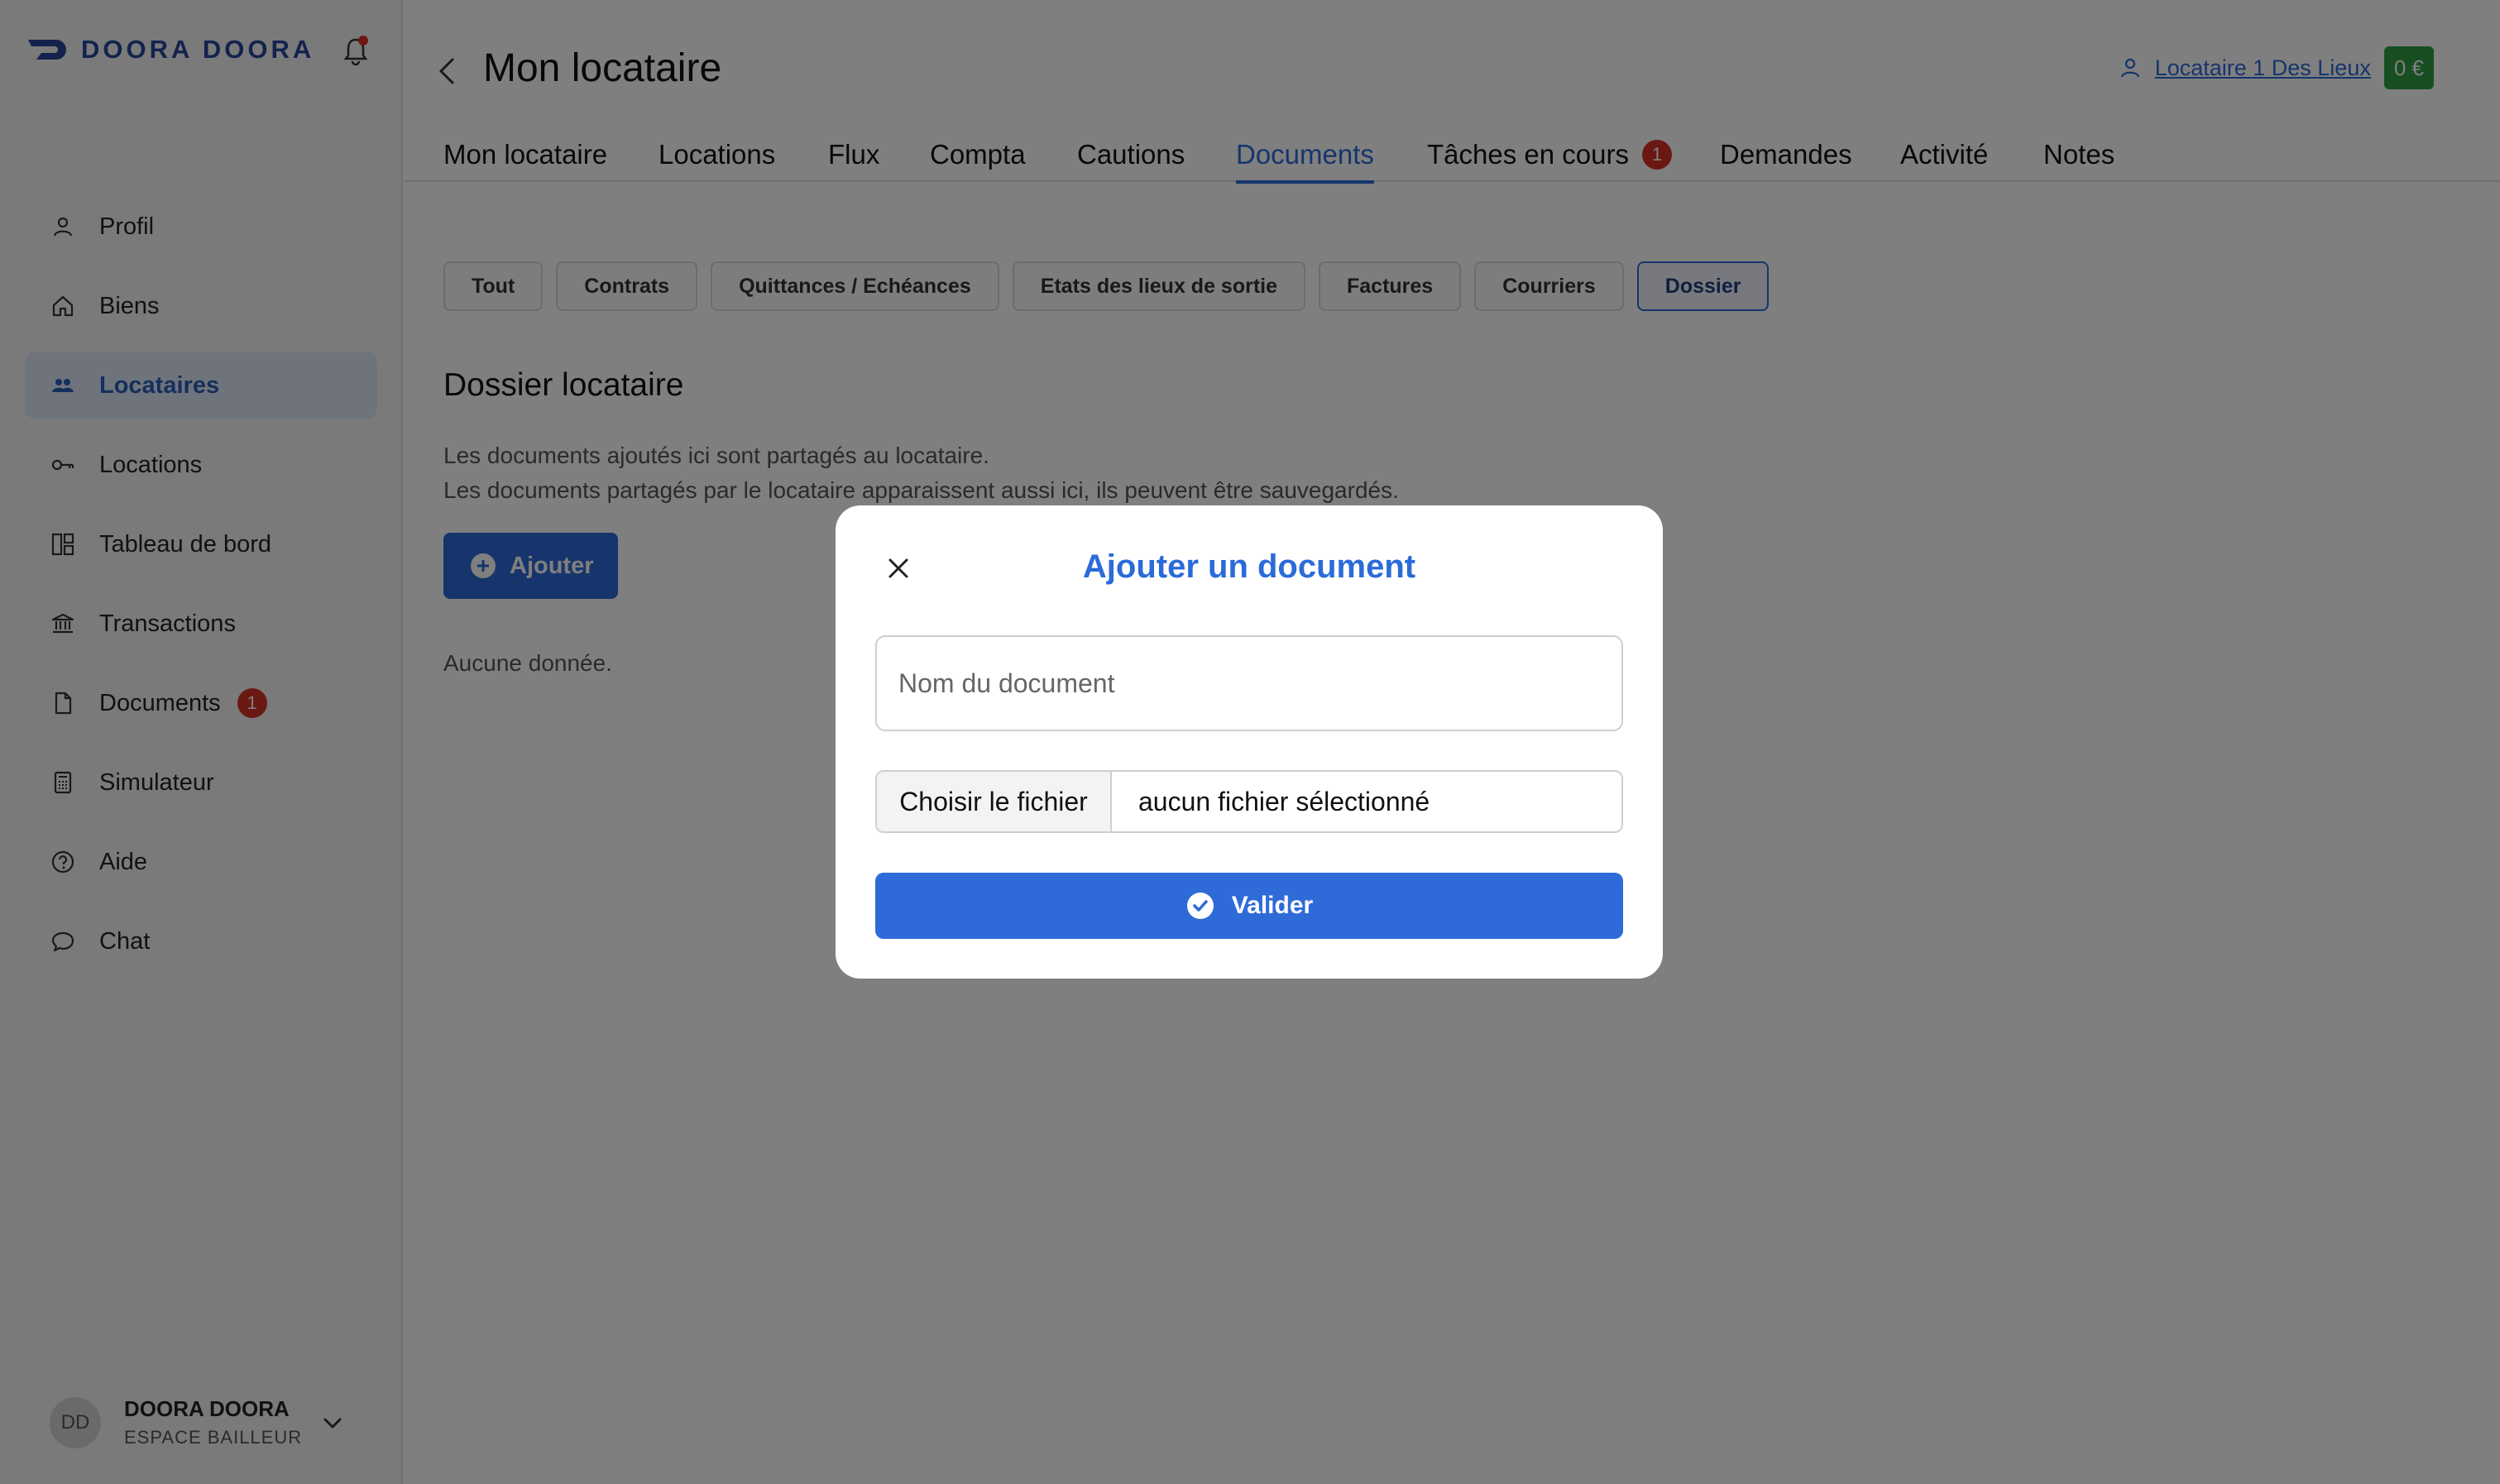 This screenshot has height=1484, width=2500. What do you see at coordinates (995, 801) in the screenshot?
I see `choose-file-button: Choisir le fichier` at bounding box center [995, 801].